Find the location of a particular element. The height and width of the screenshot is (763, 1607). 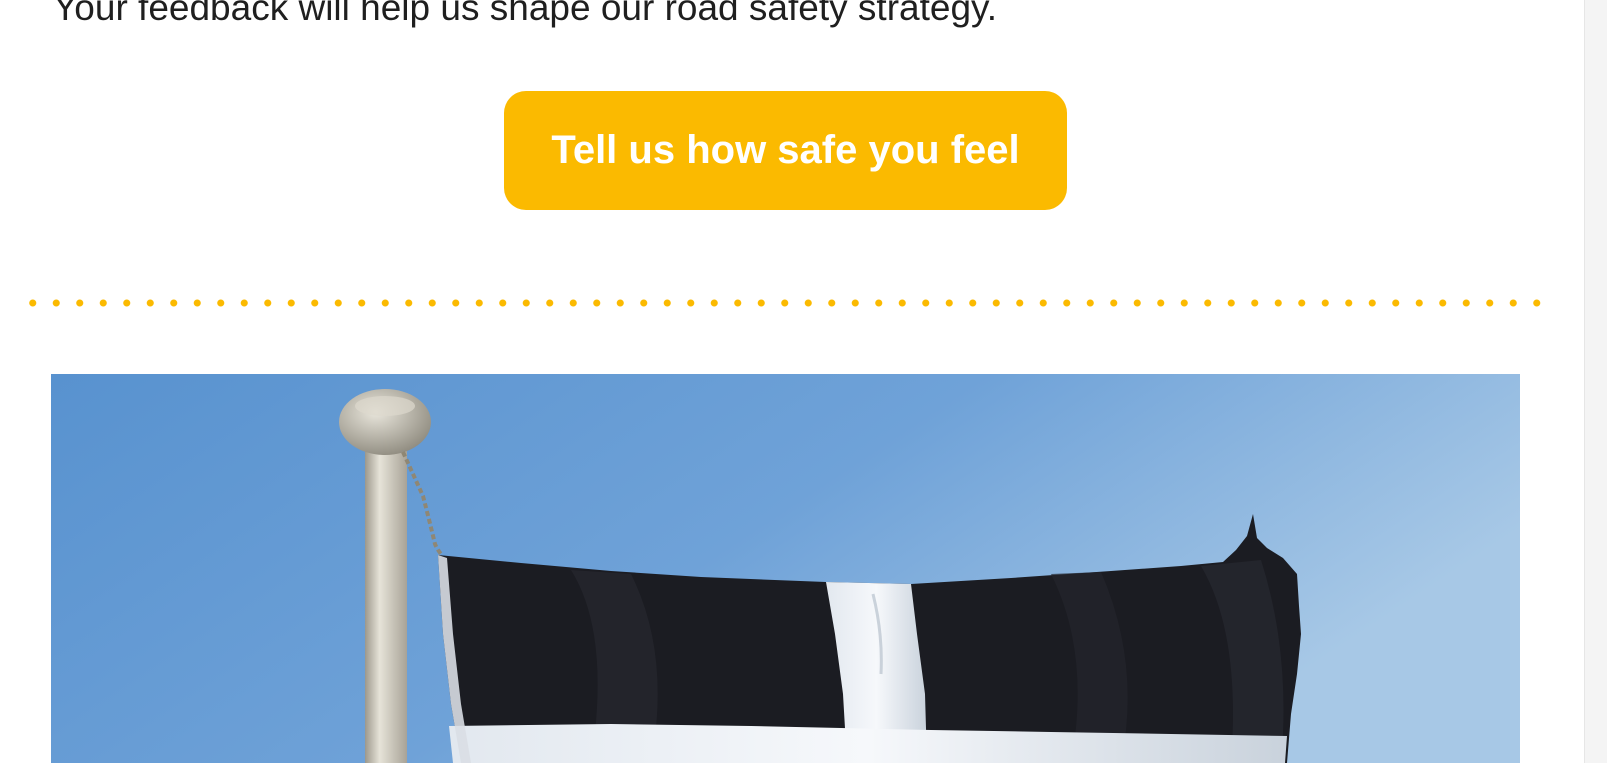

cta-button: Tell us how safe you feel is located at coordinates (785, 150).